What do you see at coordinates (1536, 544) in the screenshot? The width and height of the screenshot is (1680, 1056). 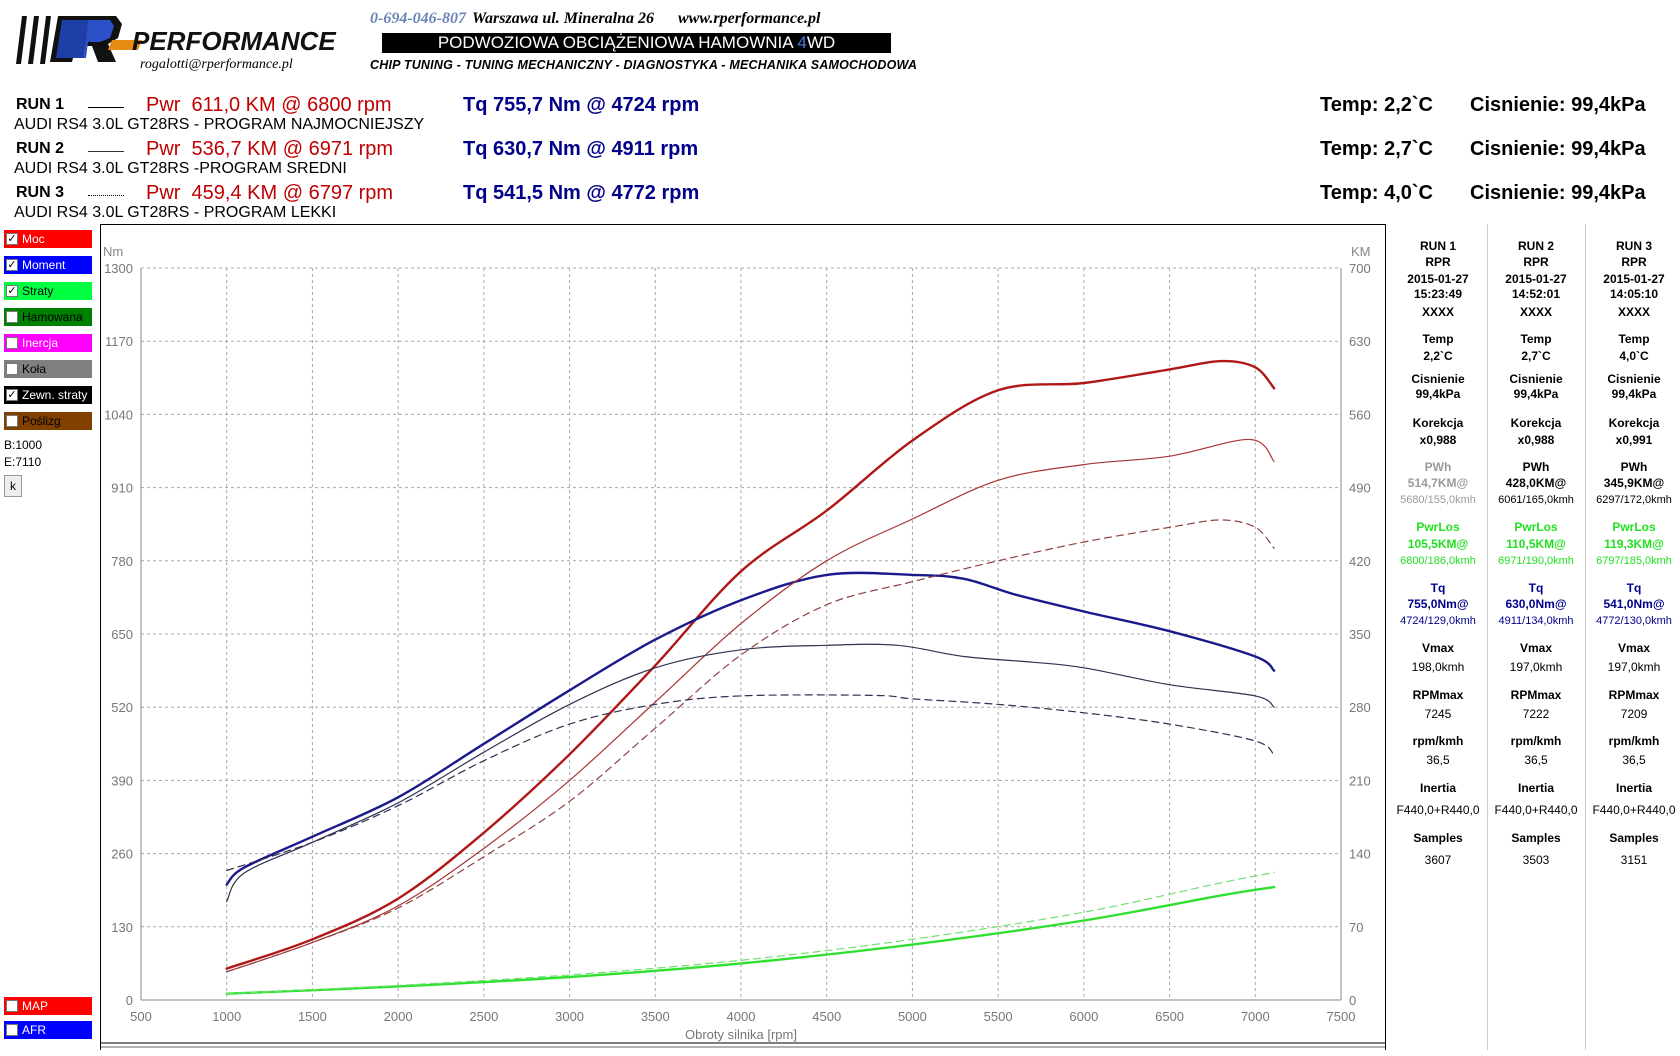 I see `cell-pwrlos_val: 110,5KM@` at bounding box center [1536, 544].